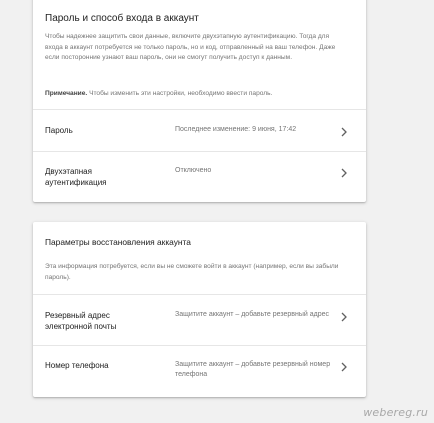 The image size is (434, 423). What do you see at coordinates (76, 177) in the screenshot?
I see `two-step-verification-label: Двухэтапная аутентификация` at bounding box center [76, 177].